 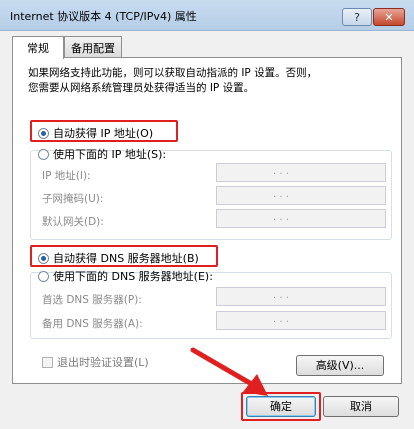 What do you see at coordinates (38, 47) in the screenshot?
I see `tab-general: 常规` at bounding box center [38, 47].